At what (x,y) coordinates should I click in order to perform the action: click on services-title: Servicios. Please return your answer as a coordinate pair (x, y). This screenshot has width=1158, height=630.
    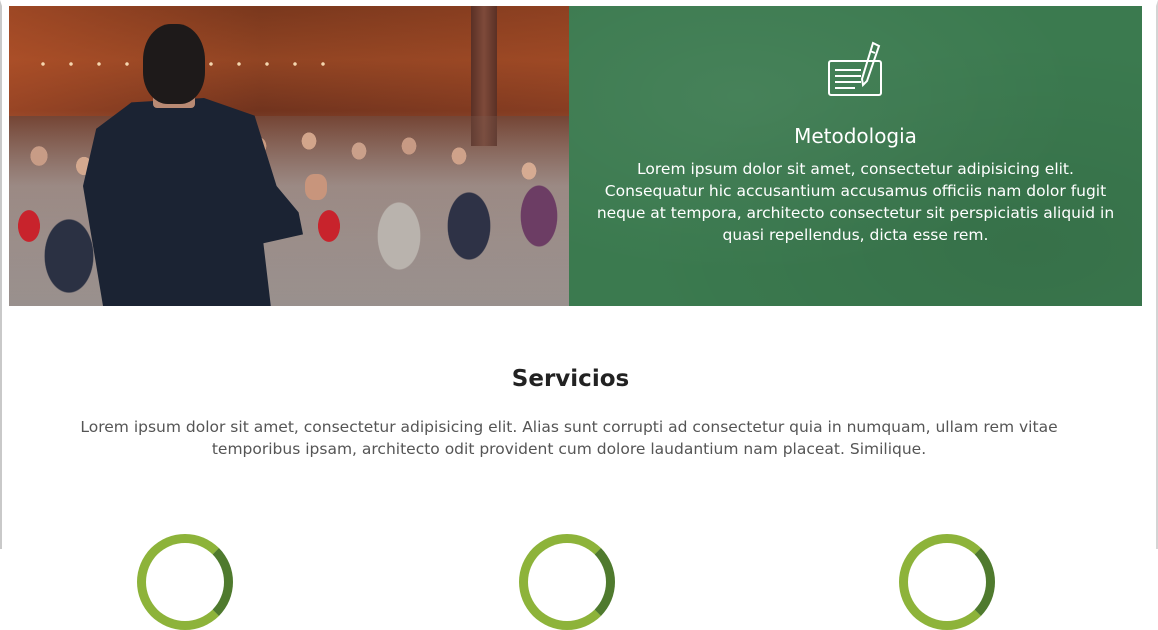
    Looking at the image, I should click on (570, 379).